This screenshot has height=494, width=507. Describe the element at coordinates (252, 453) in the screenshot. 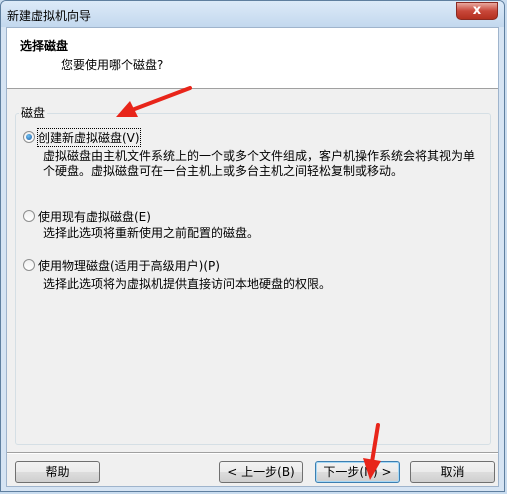

I see `button-separator` at that location.